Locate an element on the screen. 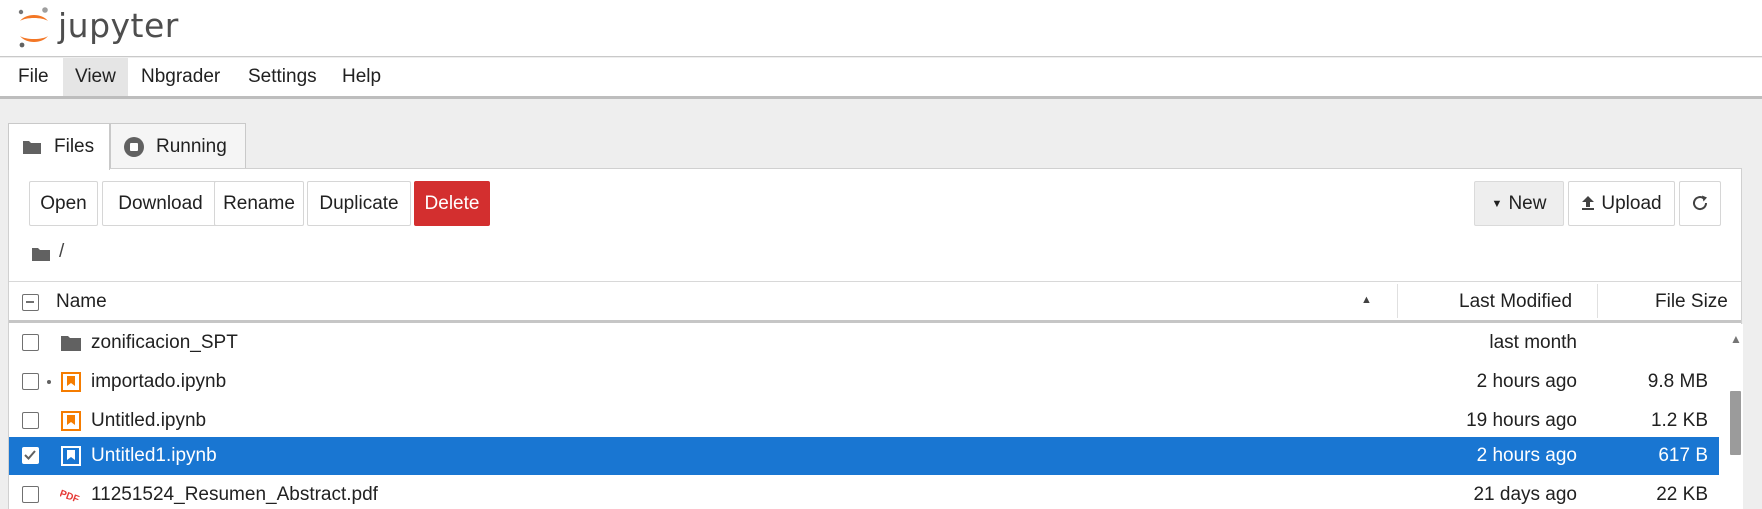 The height and width of the screenshot is (509, 1762). file-modified: 21 days ago is located at coordinates (1525, 494).